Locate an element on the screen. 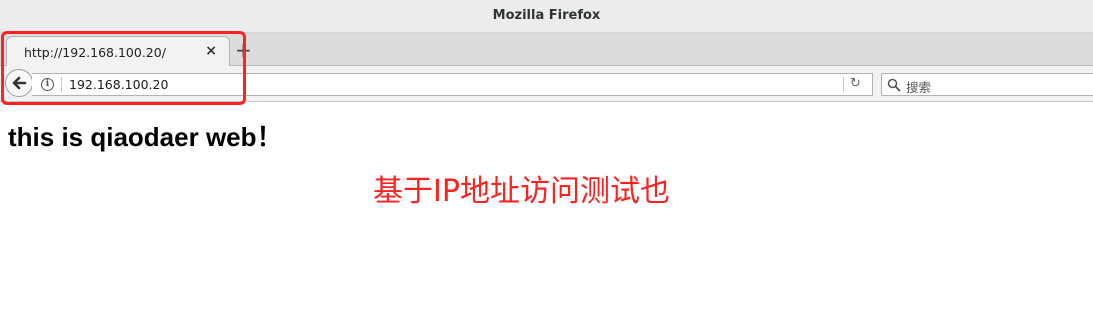  annotation-highlight-box is located at coordinates (123, 68).